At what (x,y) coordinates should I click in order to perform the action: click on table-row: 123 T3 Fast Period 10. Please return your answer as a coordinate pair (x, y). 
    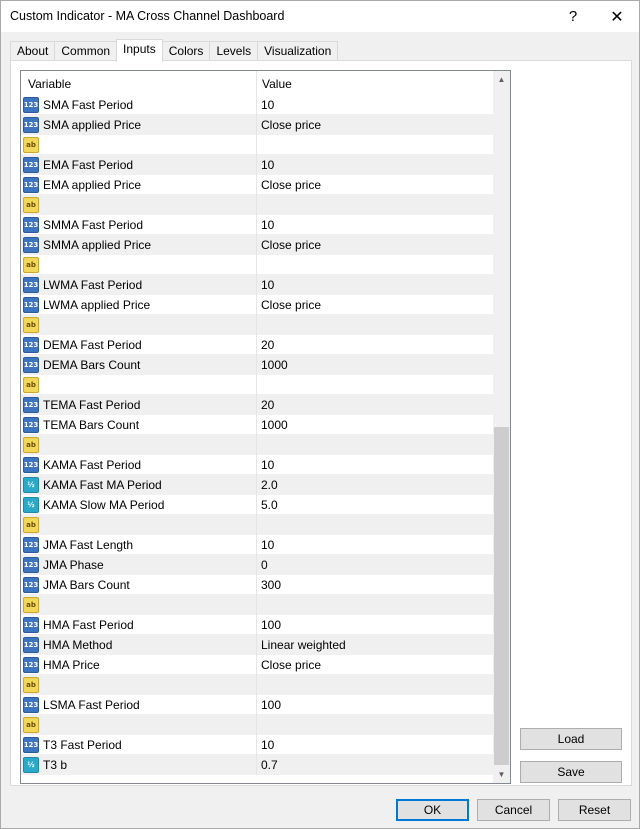
    Looking at the image, I should click on (257, 745).